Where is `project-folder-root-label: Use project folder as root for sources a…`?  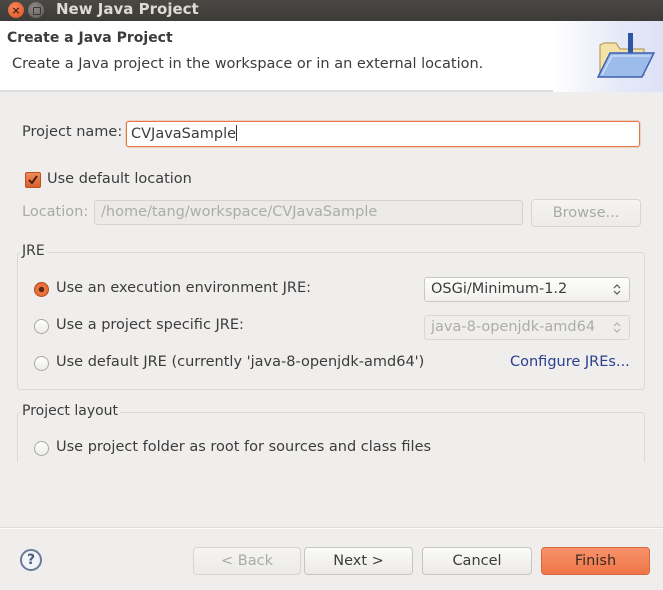 project-folder-root-label: Use project folder as root for sources a… is located at coordinates (243, 447).